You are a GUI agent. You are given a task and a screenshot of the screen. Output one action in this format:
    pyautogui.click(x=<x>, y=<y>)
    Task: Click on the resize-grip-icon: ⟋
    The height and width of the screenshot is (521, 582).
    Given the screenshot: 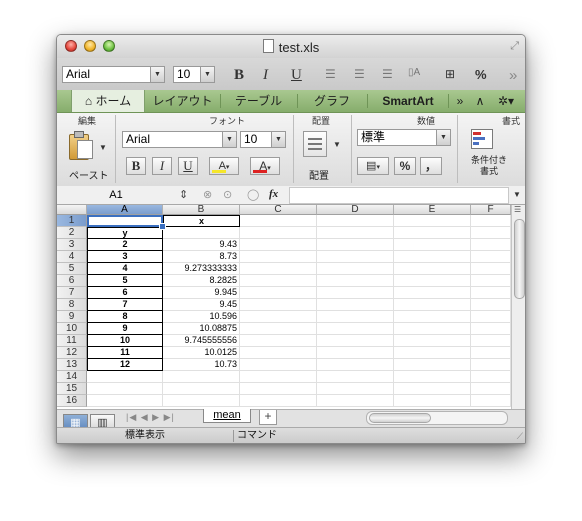 What is the action you would take?
    pyautogui.click(x=520, y=435)
    